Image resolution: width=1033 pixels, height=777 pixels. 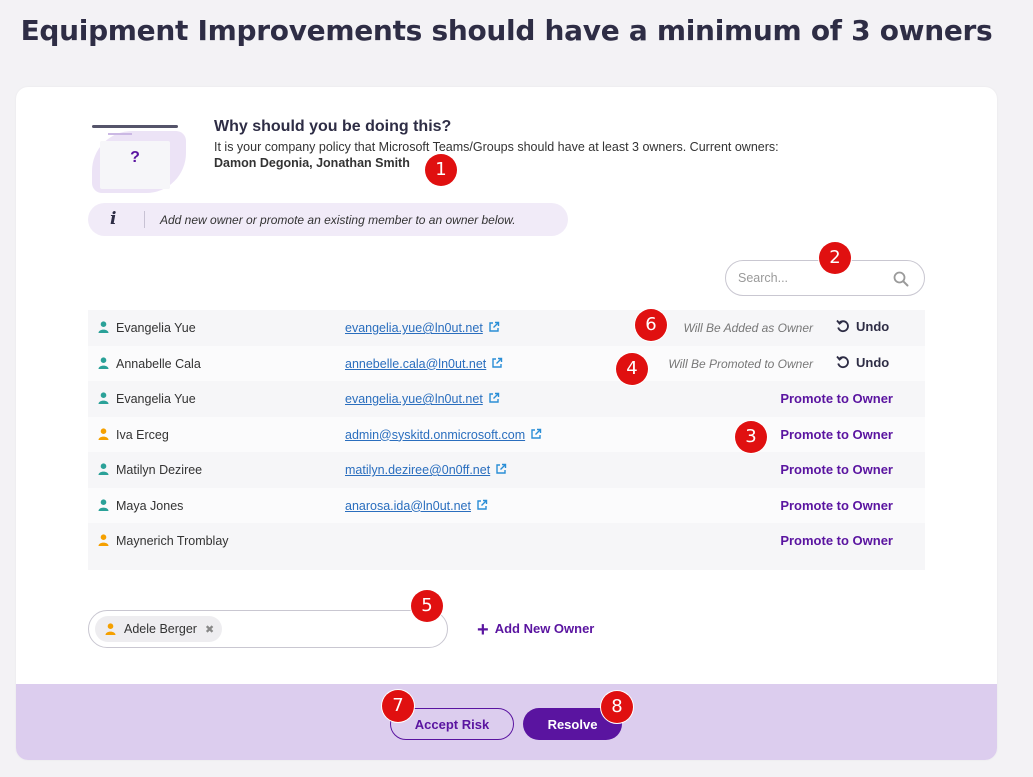 What do you see at coordinates (268, 629) in the screenshot?
I see `new-owner-picker: Adele Berger ✖` at bounding box center [268, 629].